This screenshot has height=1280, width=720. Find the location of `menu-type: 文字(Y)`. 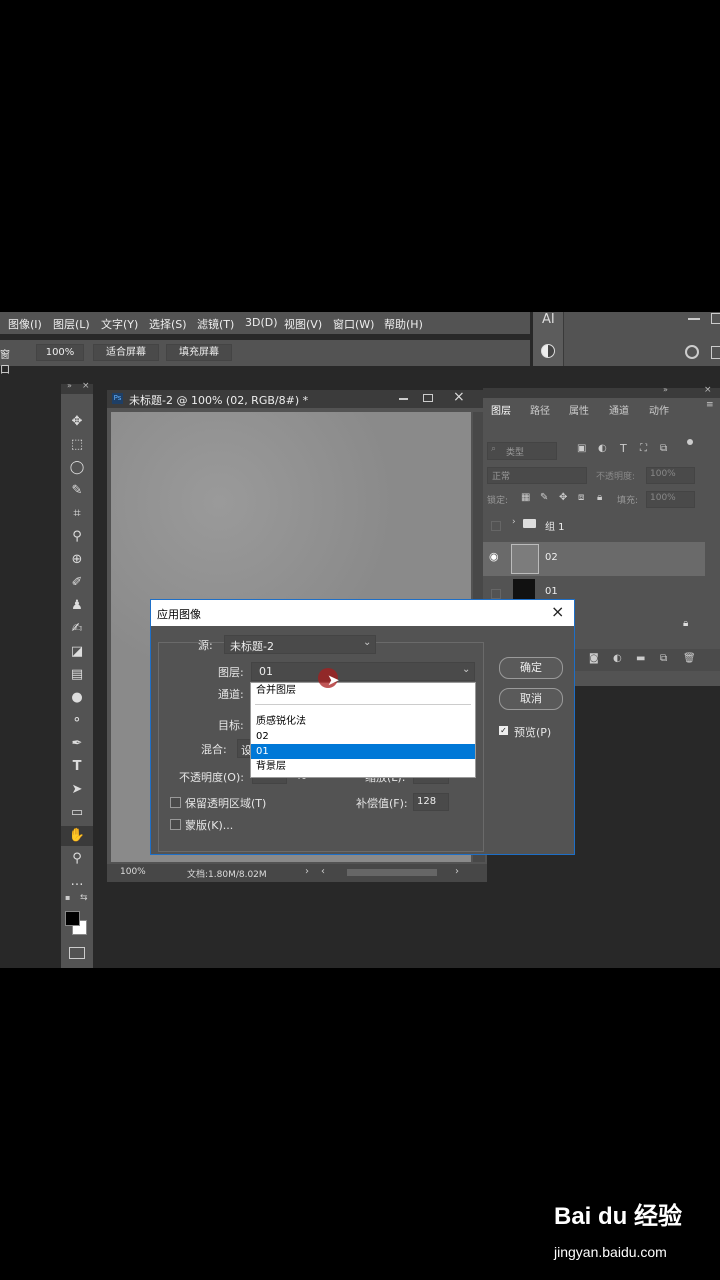

menu-type: 文字(Y) is located at coordinates (119, 324).